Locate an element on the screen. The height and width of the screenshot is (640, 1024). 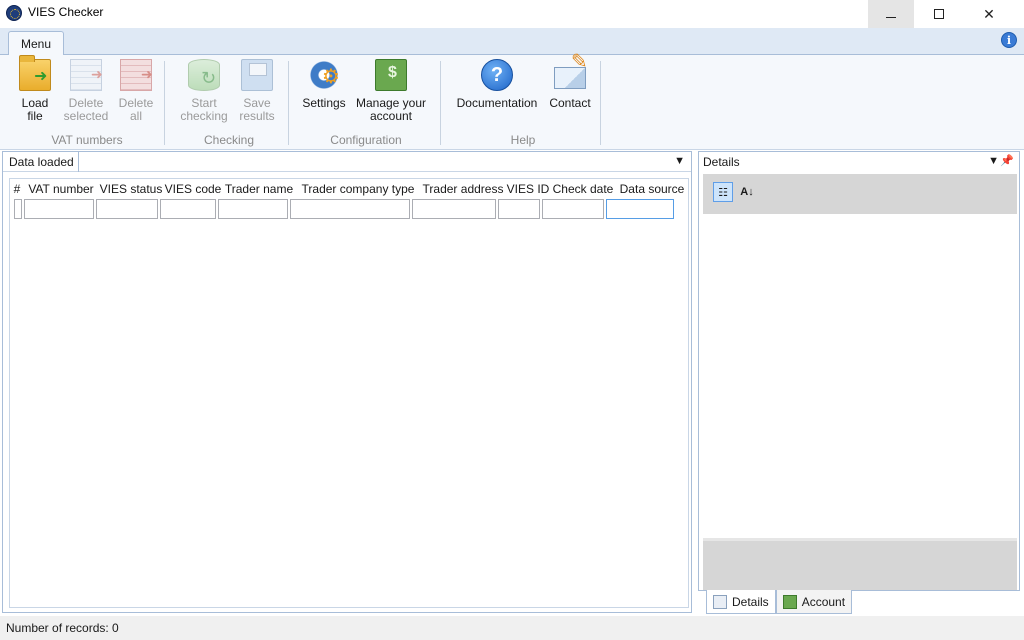
maximize-button is located at coordinates (939, 14).